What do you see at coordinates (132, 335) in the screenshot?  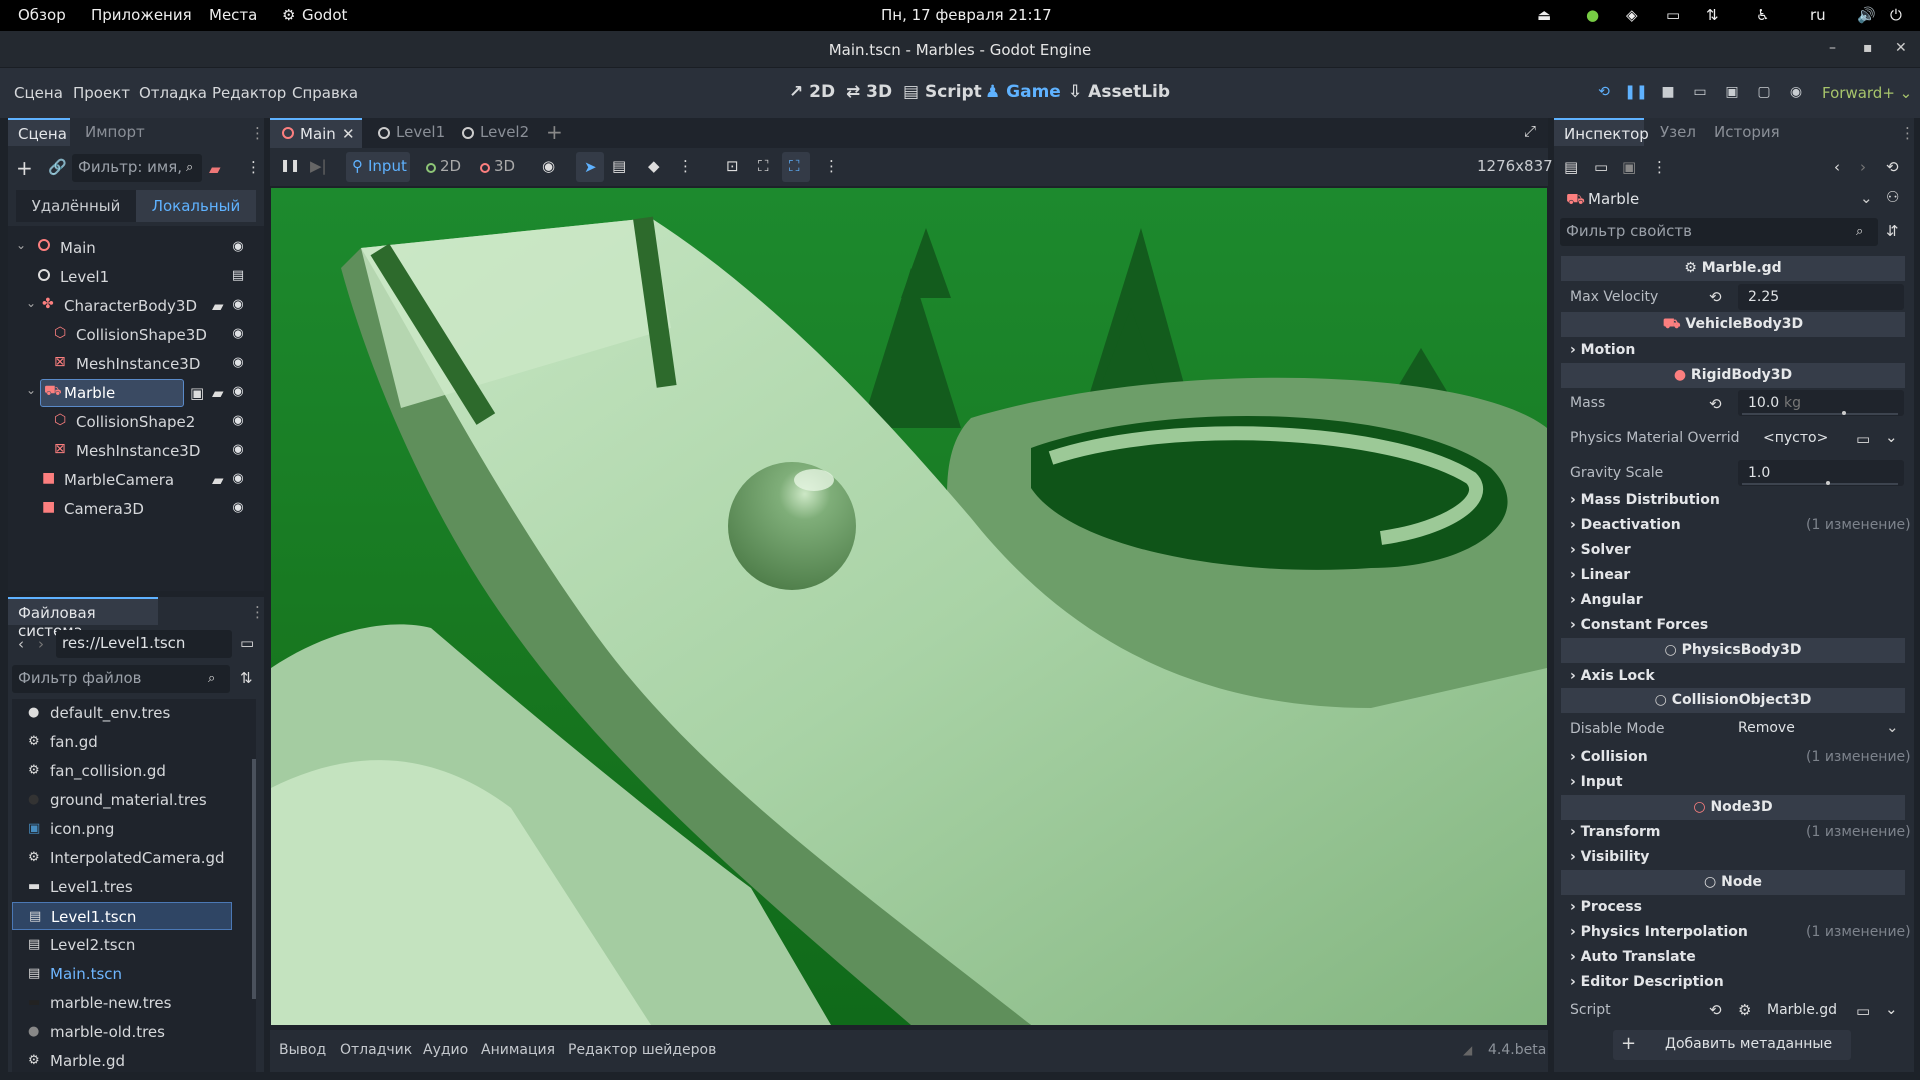 I see `tree-node-collisionshape3d: ⬡ CollisionShape3D ◉` at bounding box center [132, 335].